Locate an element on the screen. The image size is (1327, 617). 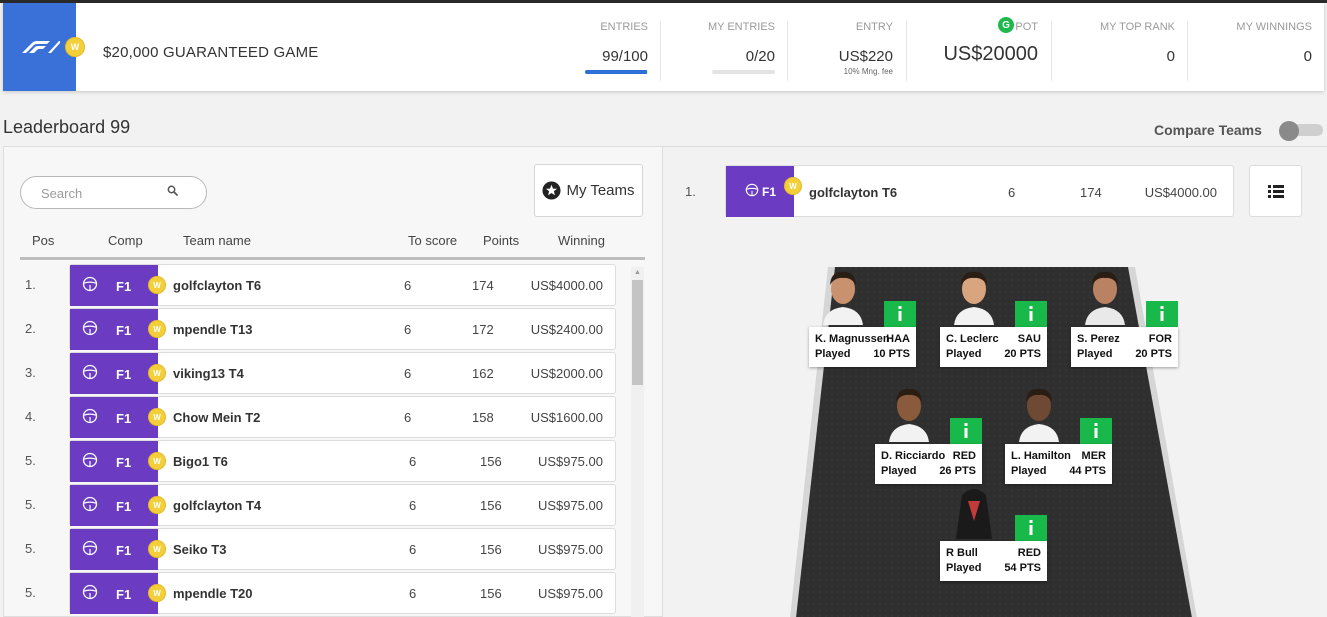
row-team-name: mpendle T20 is located at coordinates (213, 593).